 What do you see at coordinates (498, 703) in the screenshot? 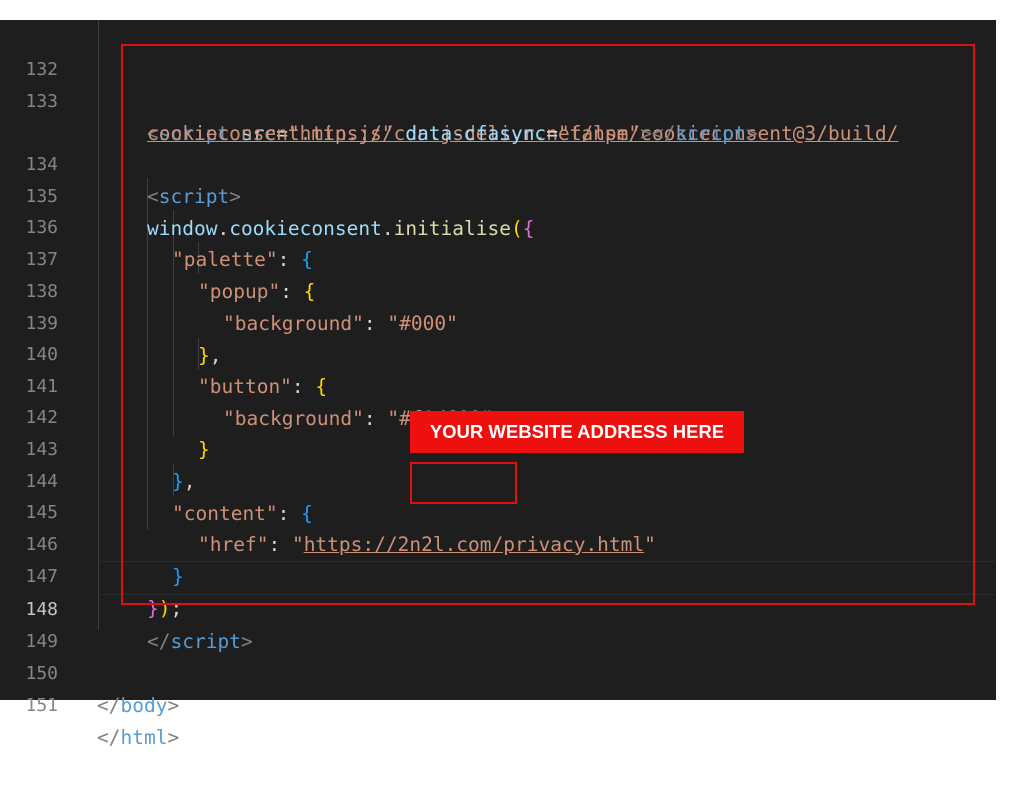
I see `code-line: 151 </html>` at bounding box center [498, 703].